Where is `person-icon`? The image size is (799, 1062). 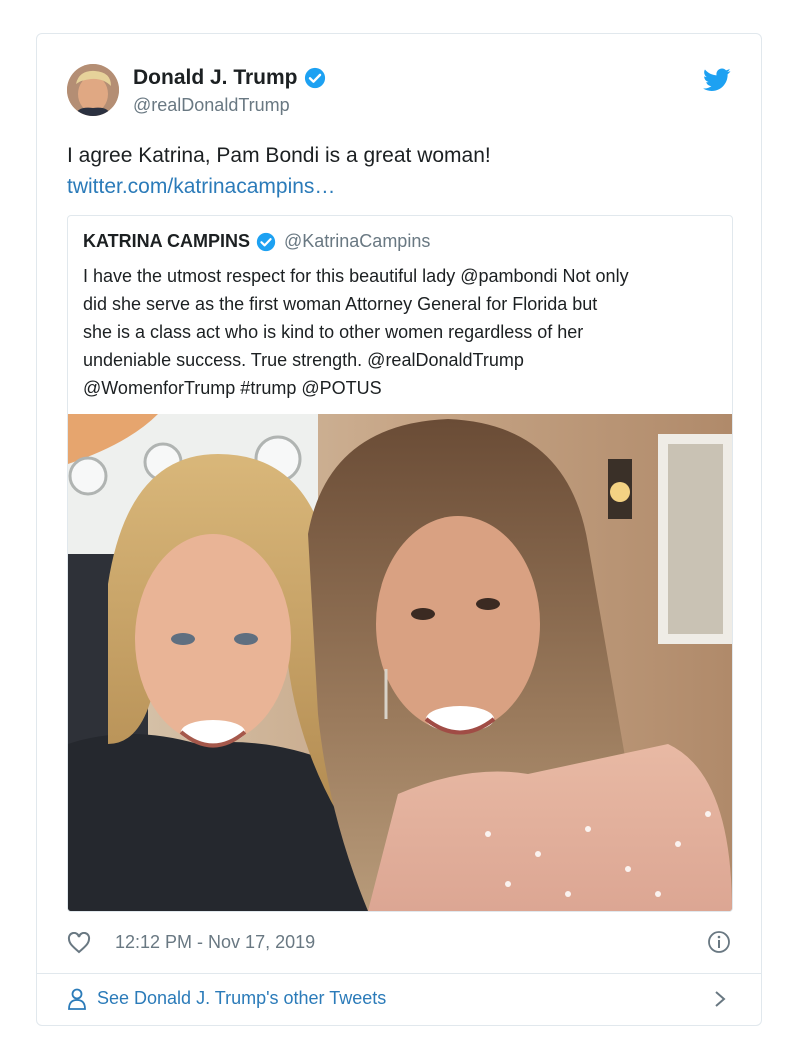
person-icon is located at coordinates (77, 999).